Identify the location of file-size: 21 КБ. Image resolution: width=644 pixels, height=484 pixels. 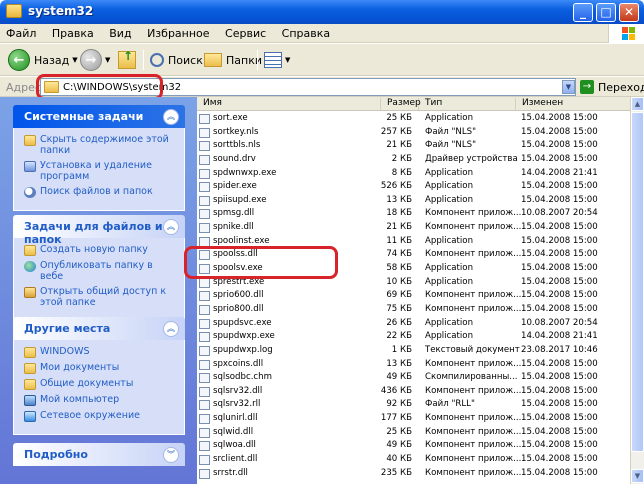
(399, 145).